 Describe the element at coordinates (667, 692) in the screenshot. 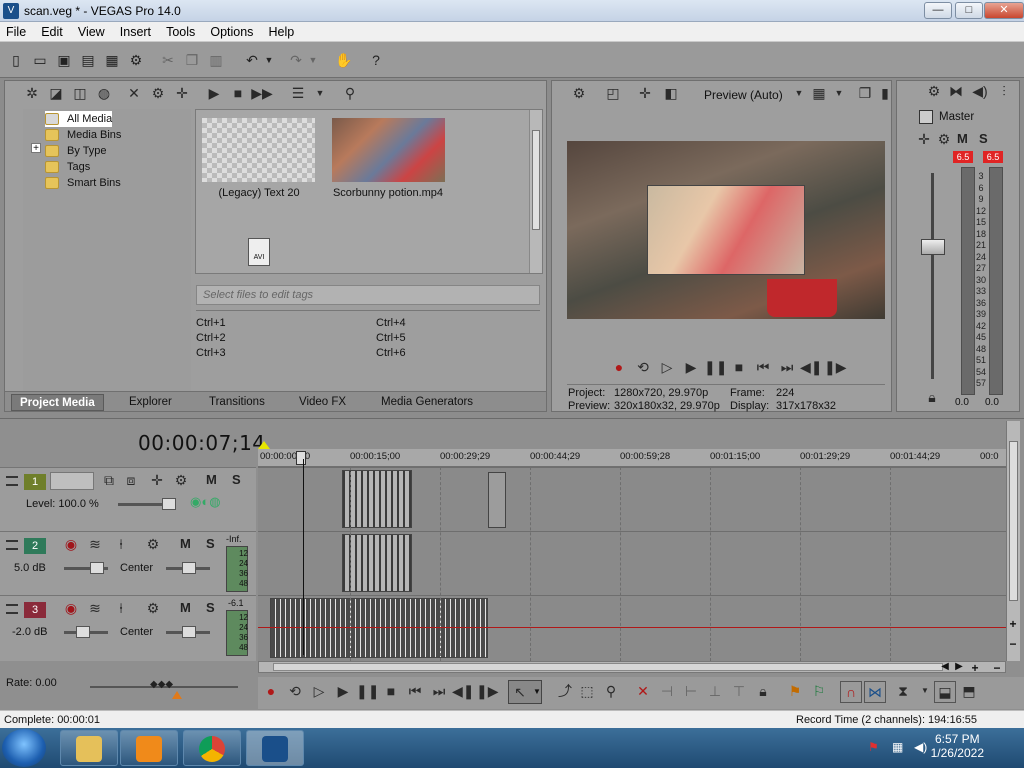

I see `trim-start-icon: ⊣` at that location.